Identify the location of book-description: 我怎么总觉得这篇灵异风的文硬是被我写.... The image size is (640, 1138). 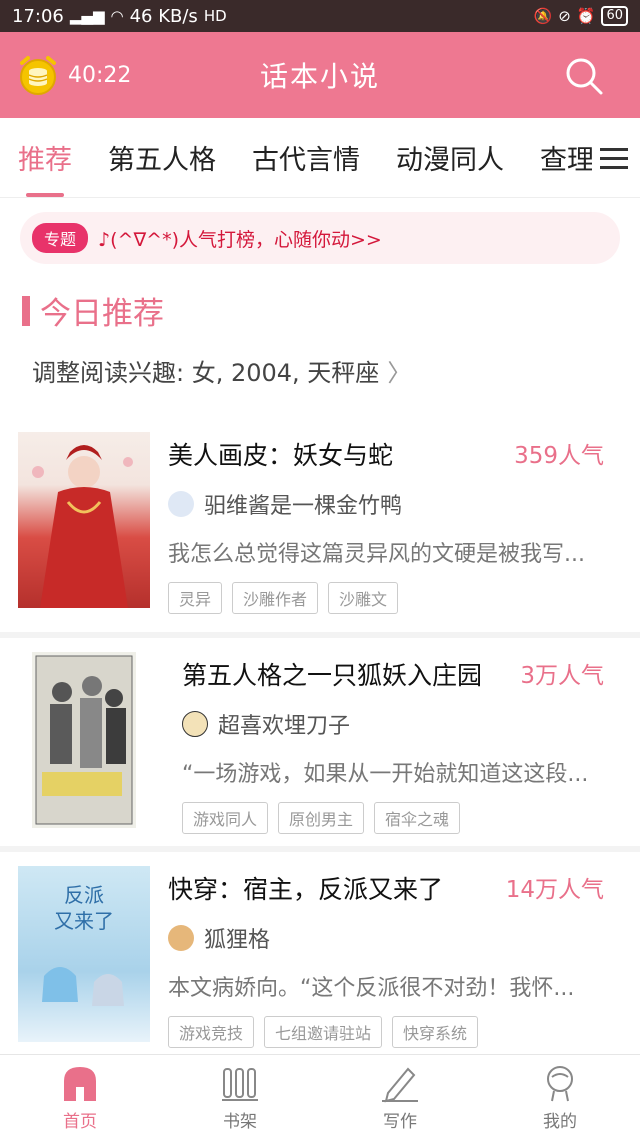
(376, 554).